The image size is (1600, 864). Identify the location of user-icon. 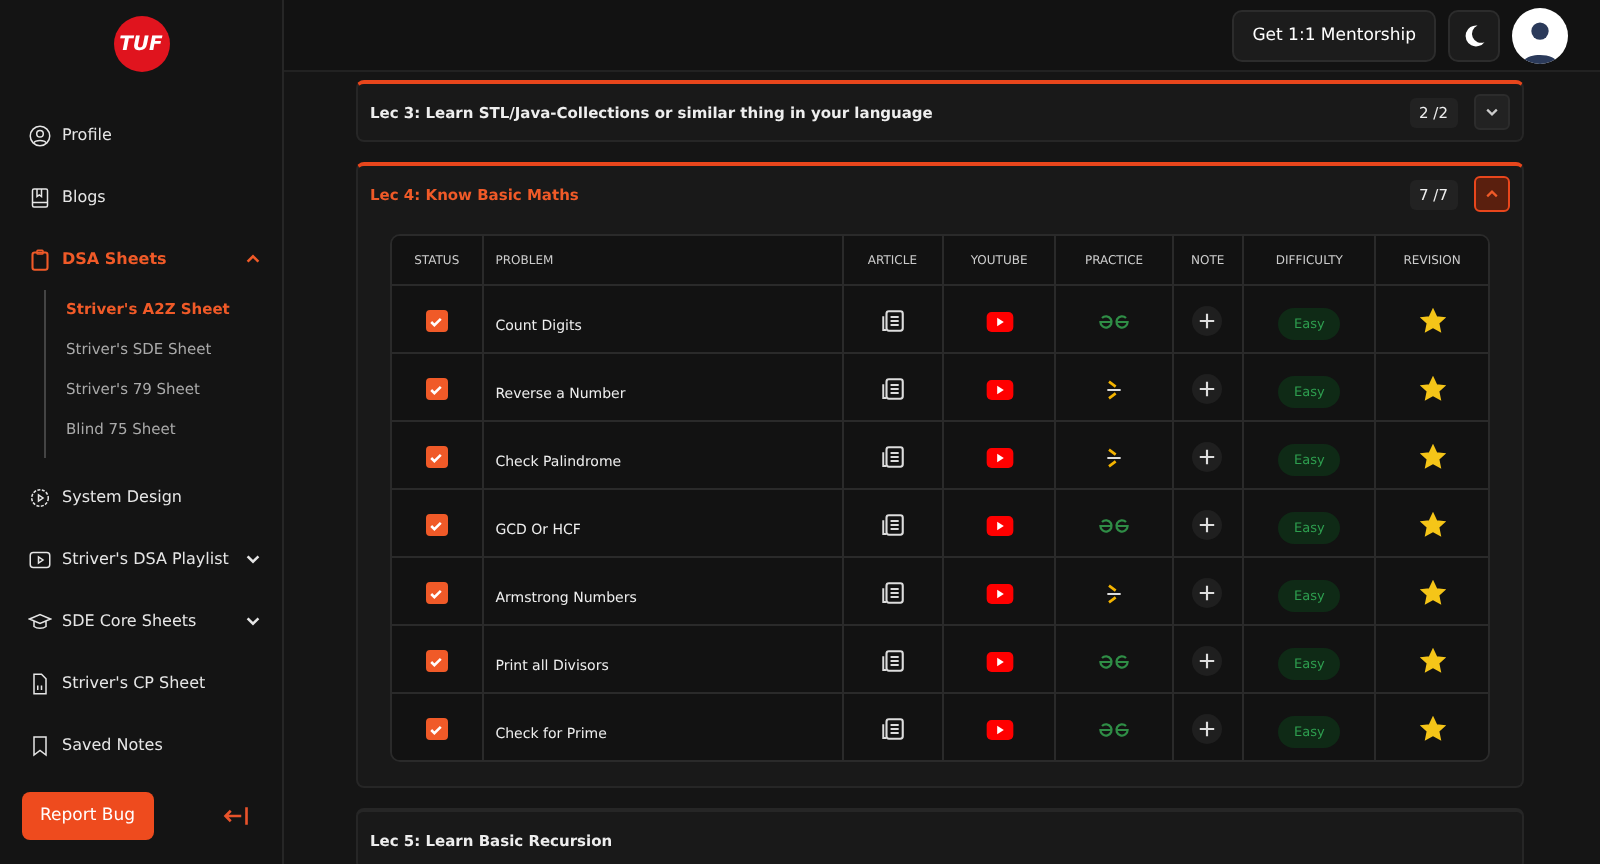
(40, 135).